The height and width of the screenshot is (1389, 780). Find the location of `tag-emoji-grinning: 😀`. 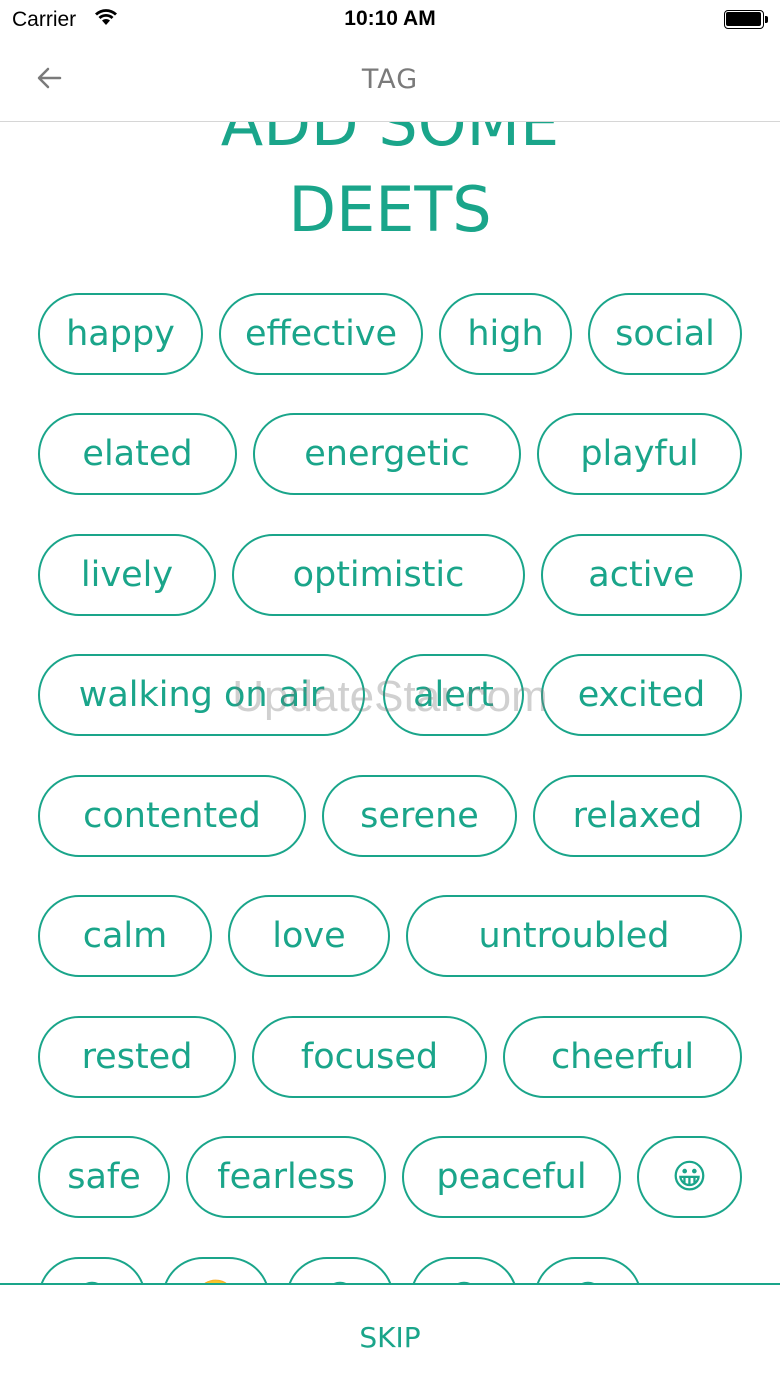

tag-emoji-grinning: 😀 is located at coordinates (689, 1177).